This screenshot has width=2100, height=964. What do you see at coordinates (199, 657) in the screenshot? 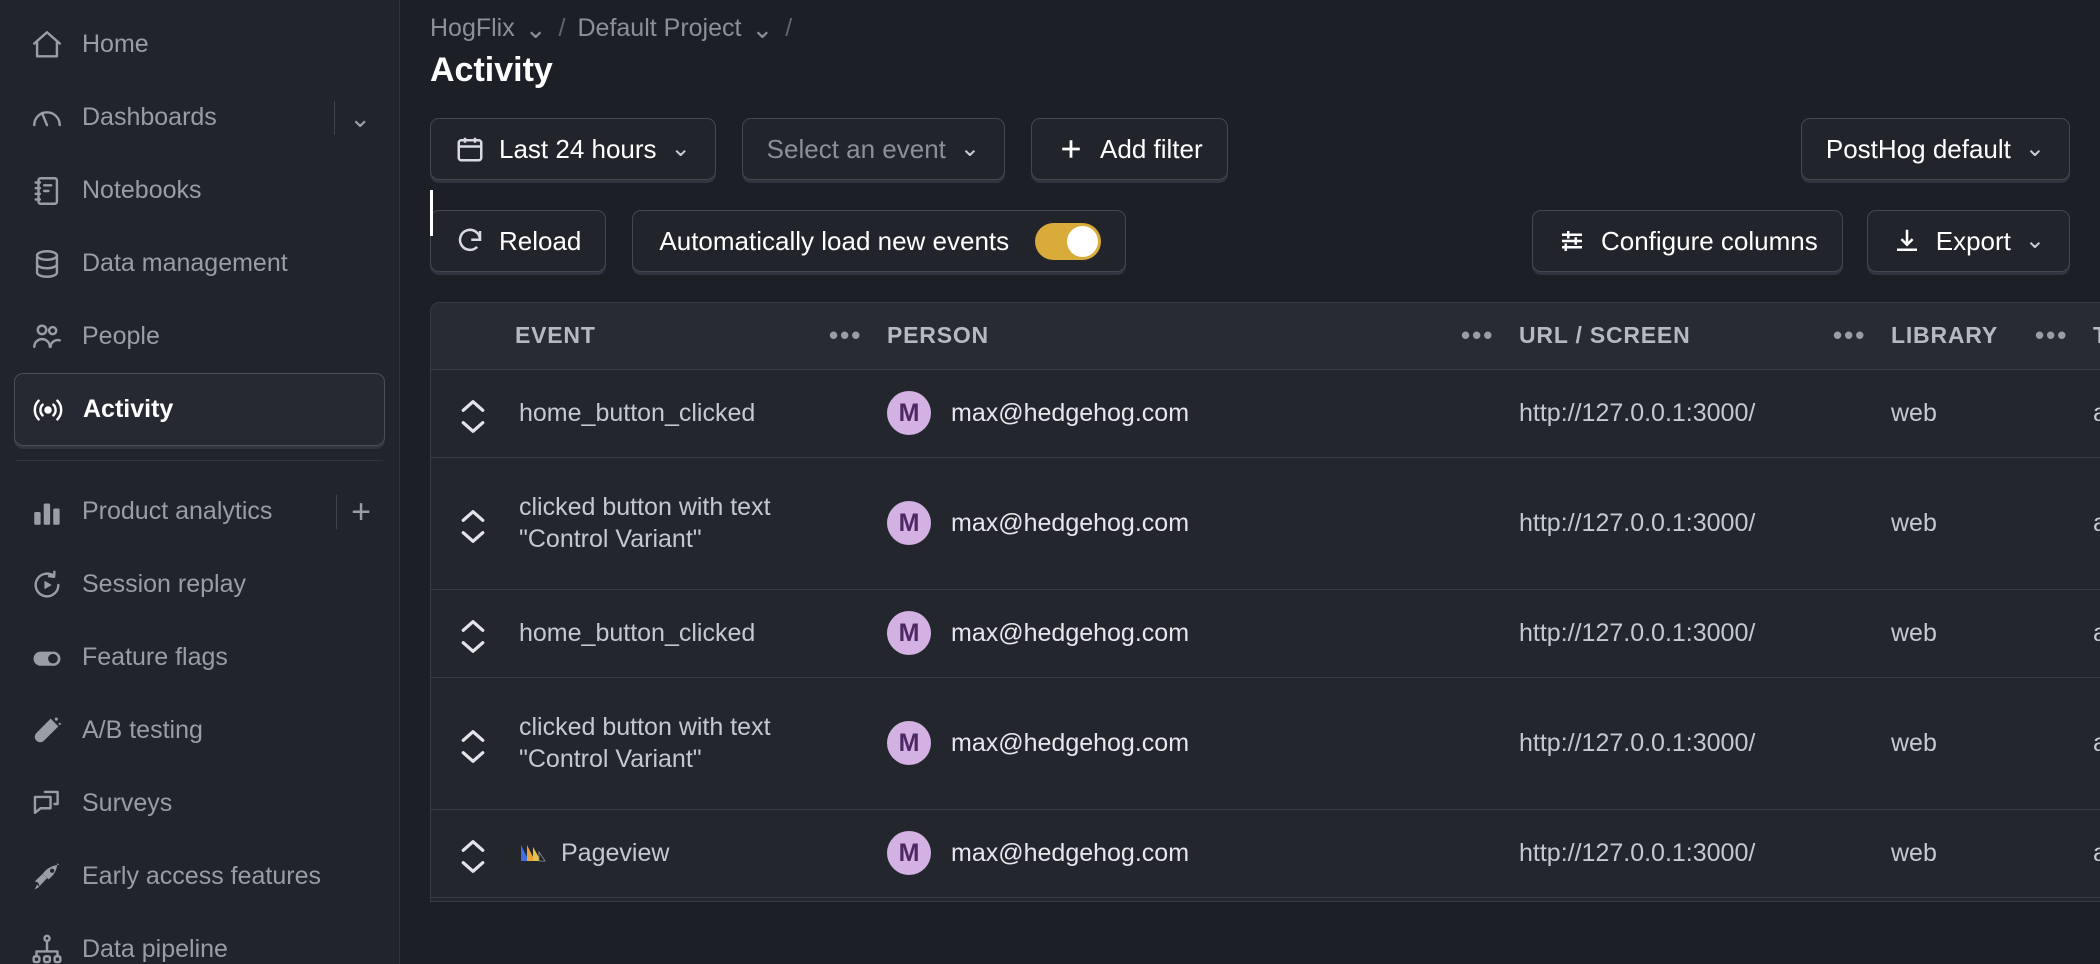
I see `sidebar-item-feature-flags: Feature flags` at bounding box center [199, 657].